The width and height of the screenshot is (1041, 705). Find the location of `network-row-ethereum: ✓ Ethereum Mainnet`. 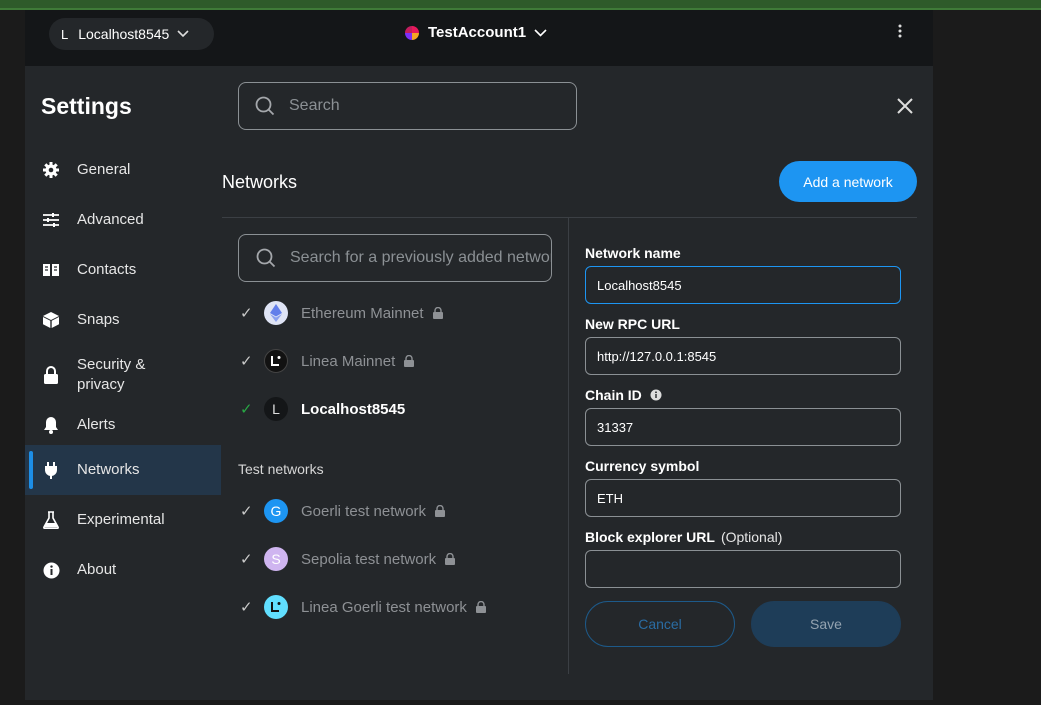

network-row-ethereum: ✓ Ethereum Mainnet is located at coordinates (398, 313).